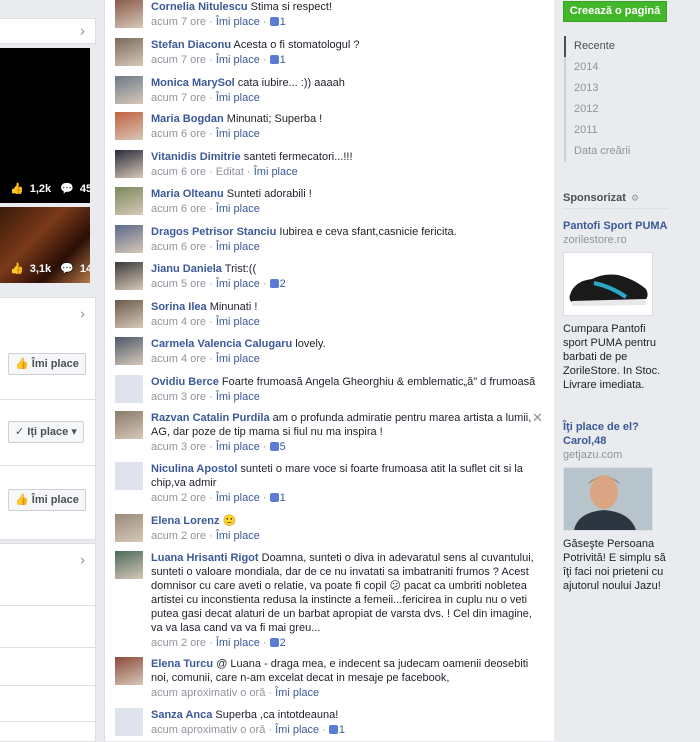 This screenshot has width=700, height=742. Describe the element at coordinates (618, 226) in the screenshot. I see `ad-title: Pantofi Sport PUMA` at that location.